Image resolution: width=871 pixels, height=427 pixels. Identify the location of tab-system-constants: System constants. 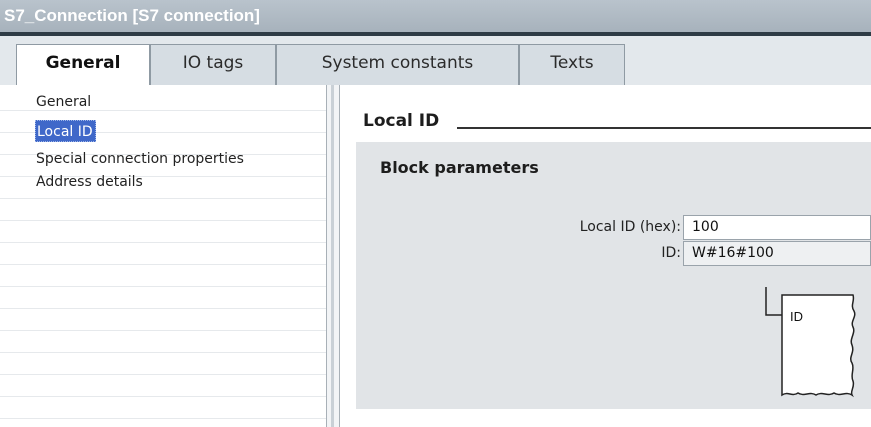
(397, 66).